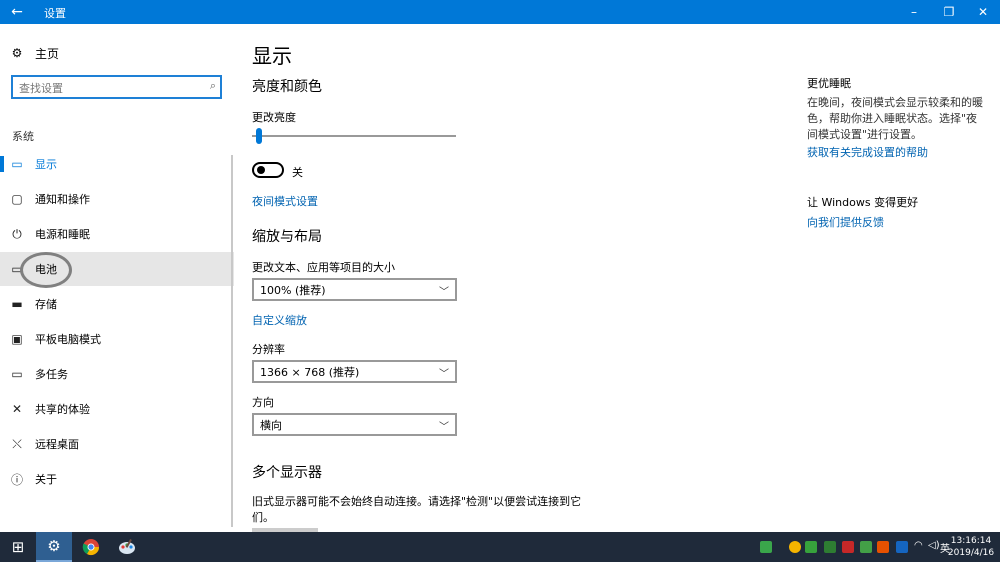 The width and height of the screenshot is (1000, 562). What do you see at coordinates (845, 222) in the screenshot?
I see `feedback-link: 向我们提供反馈` at bounding box center [845, 222].